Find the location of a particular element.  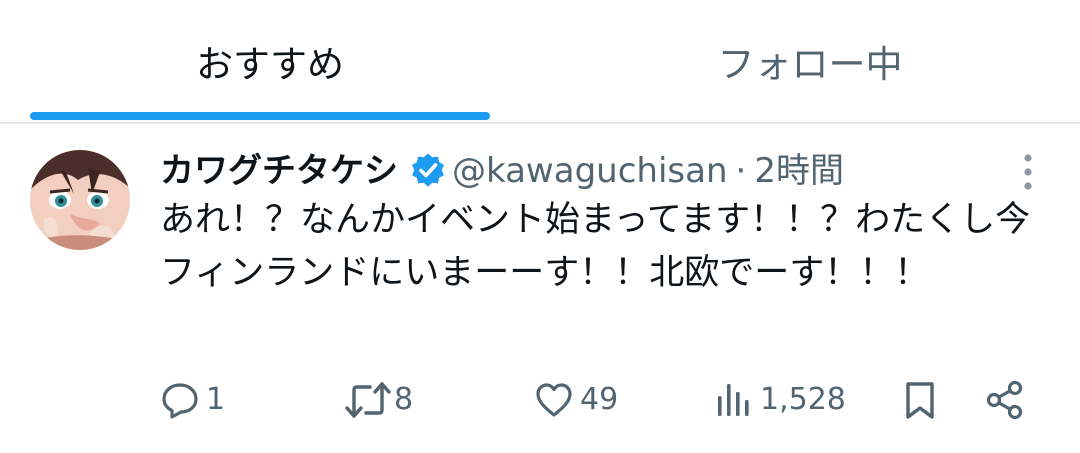

like-count: 49 is located at coordinates (599, 399).